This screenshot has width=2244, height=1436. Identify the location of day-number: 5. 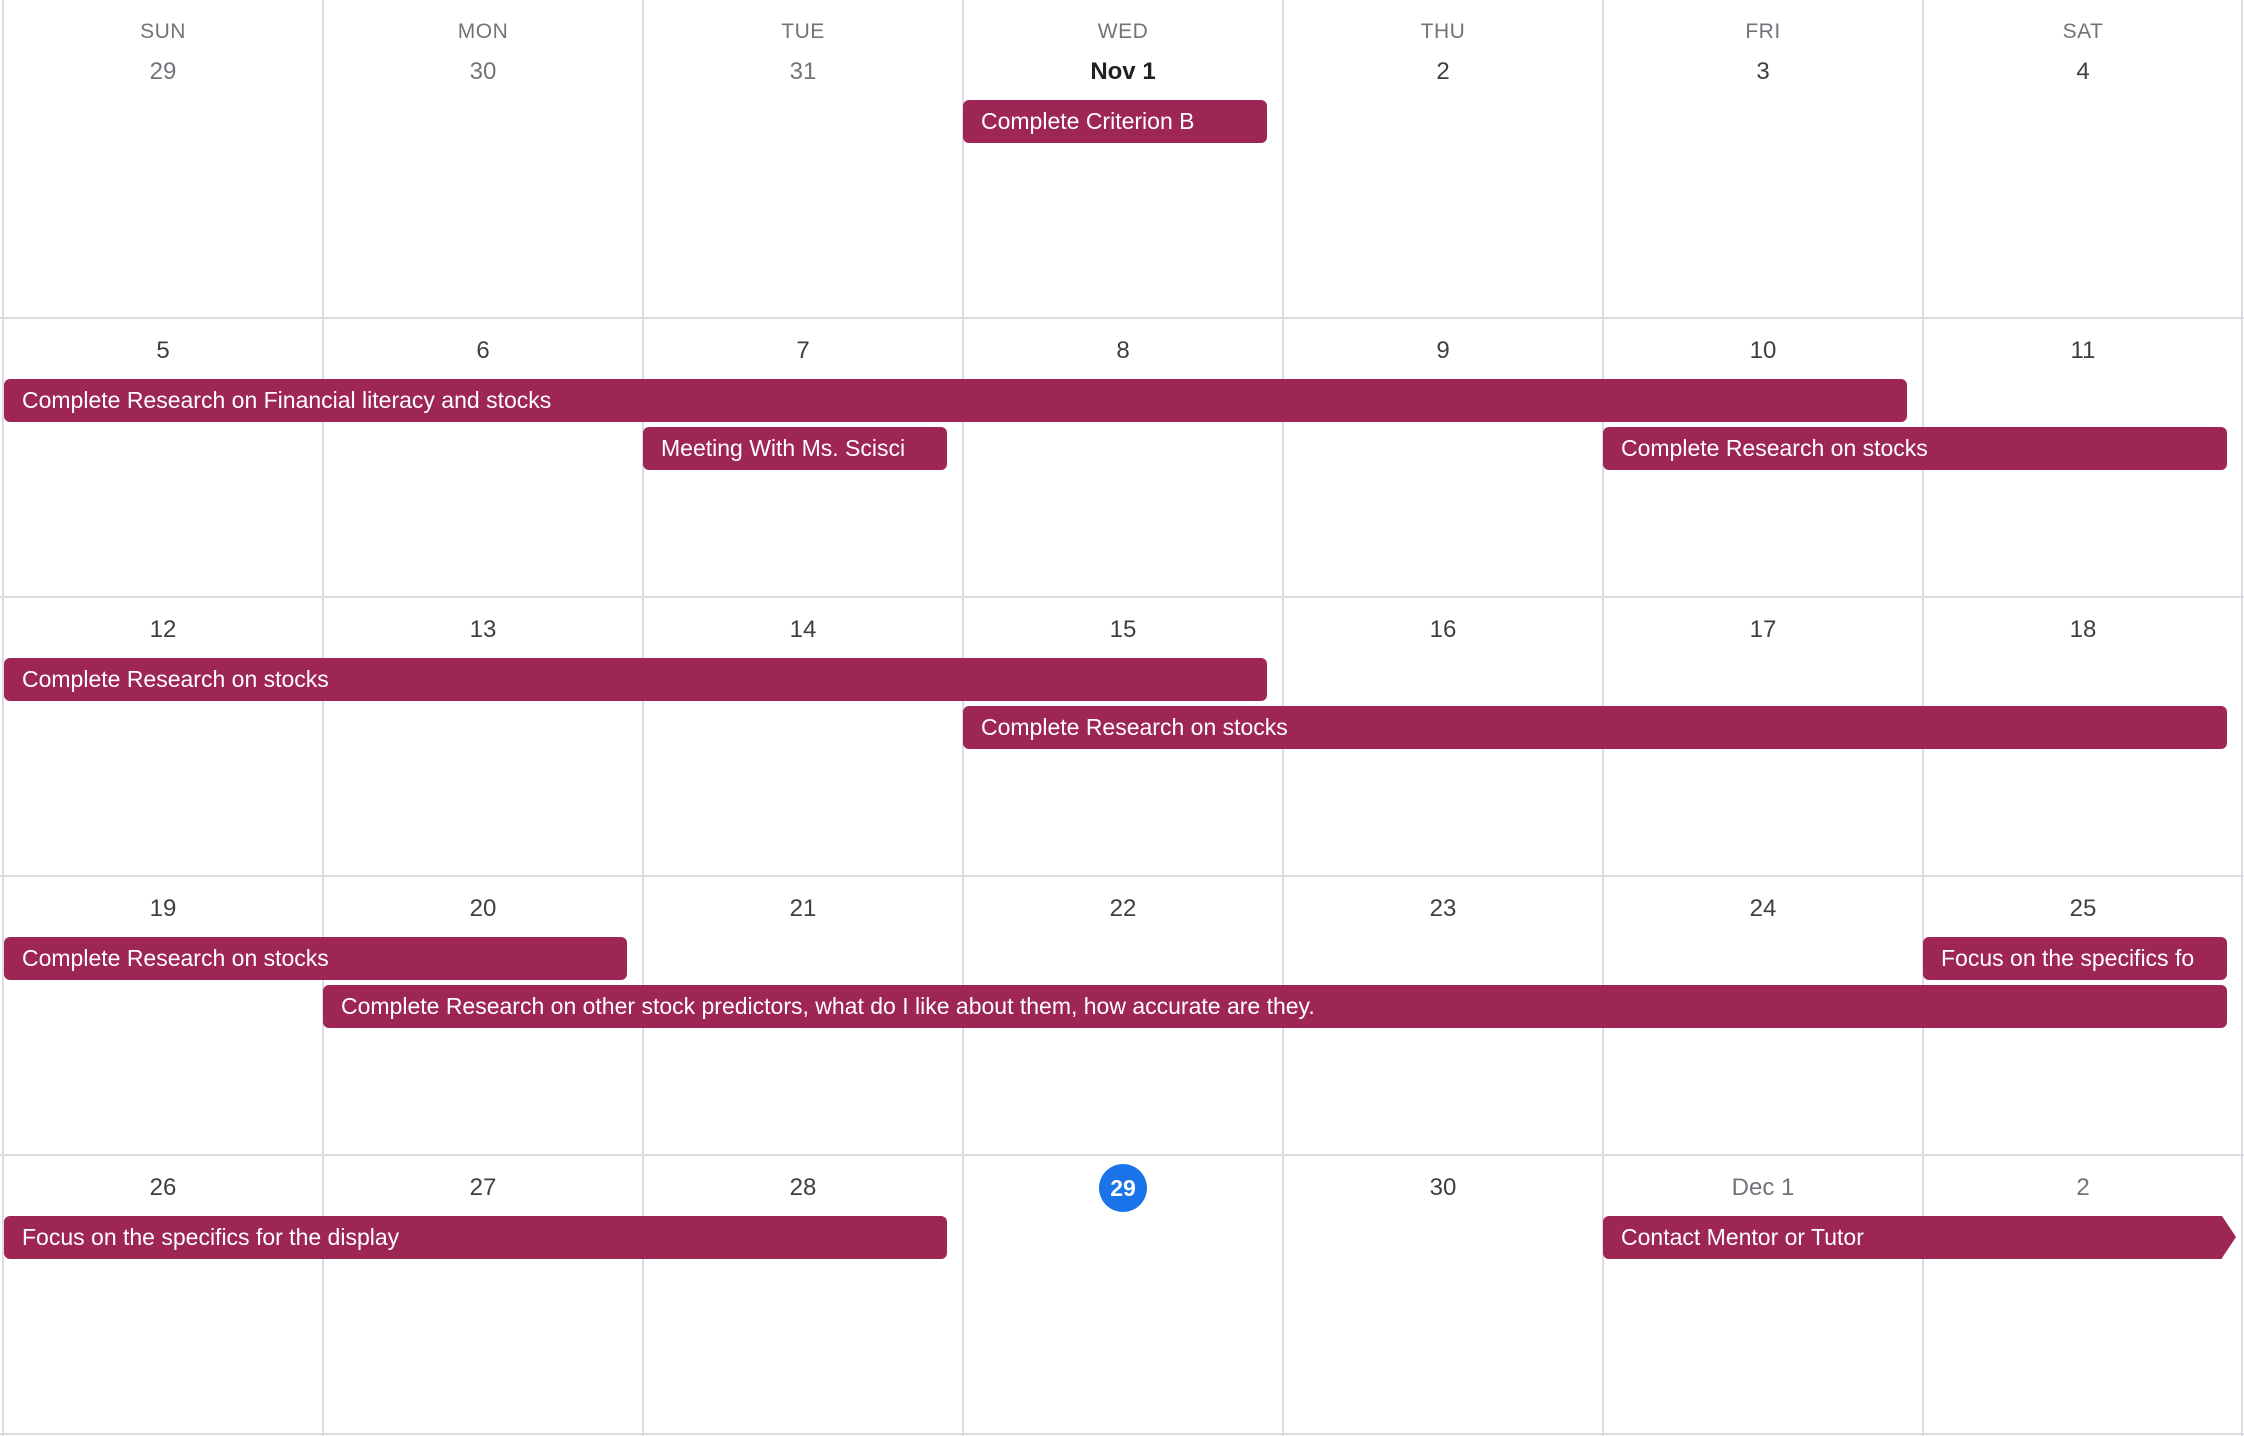
(163, 351).